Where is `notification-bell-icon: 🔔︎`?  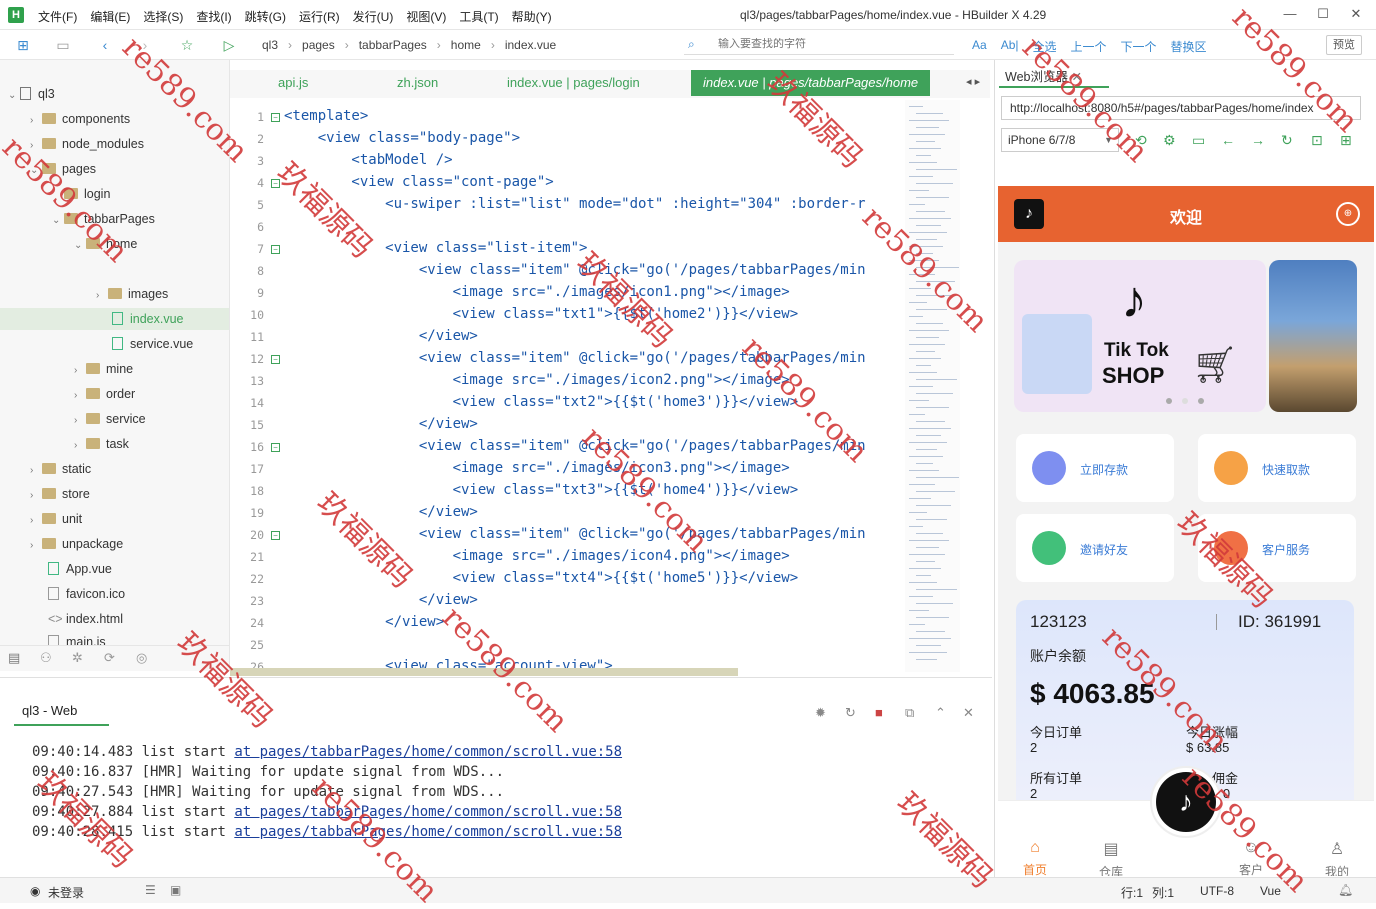 notification-bell-icon: 🔔︎ is located at coordinates (1345, 890).